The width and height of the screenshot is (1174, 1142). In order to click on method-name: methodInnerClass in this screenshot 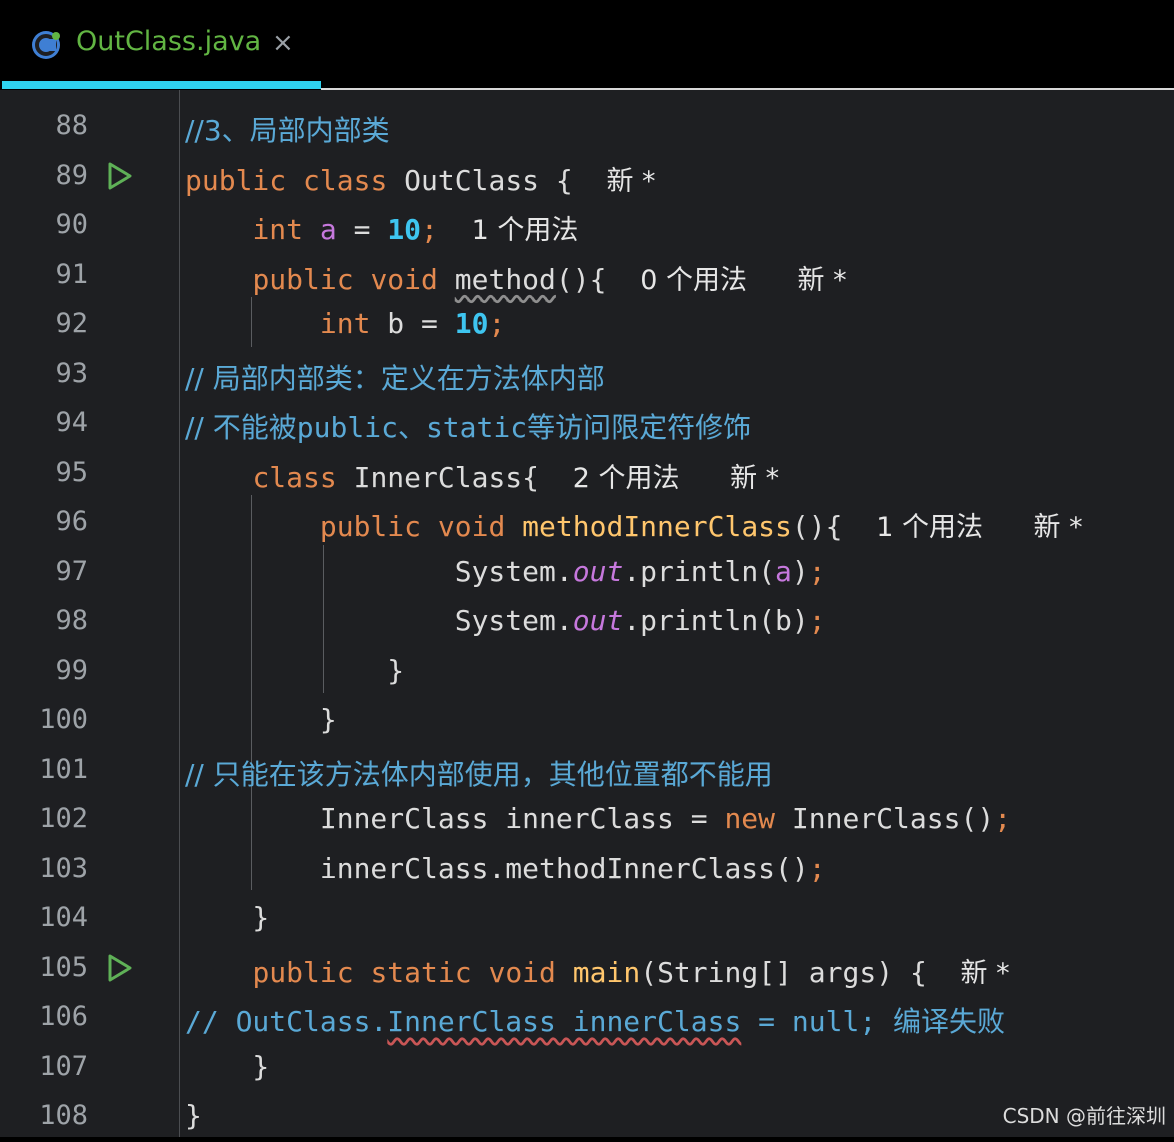, I will do `click(657, 526)`.